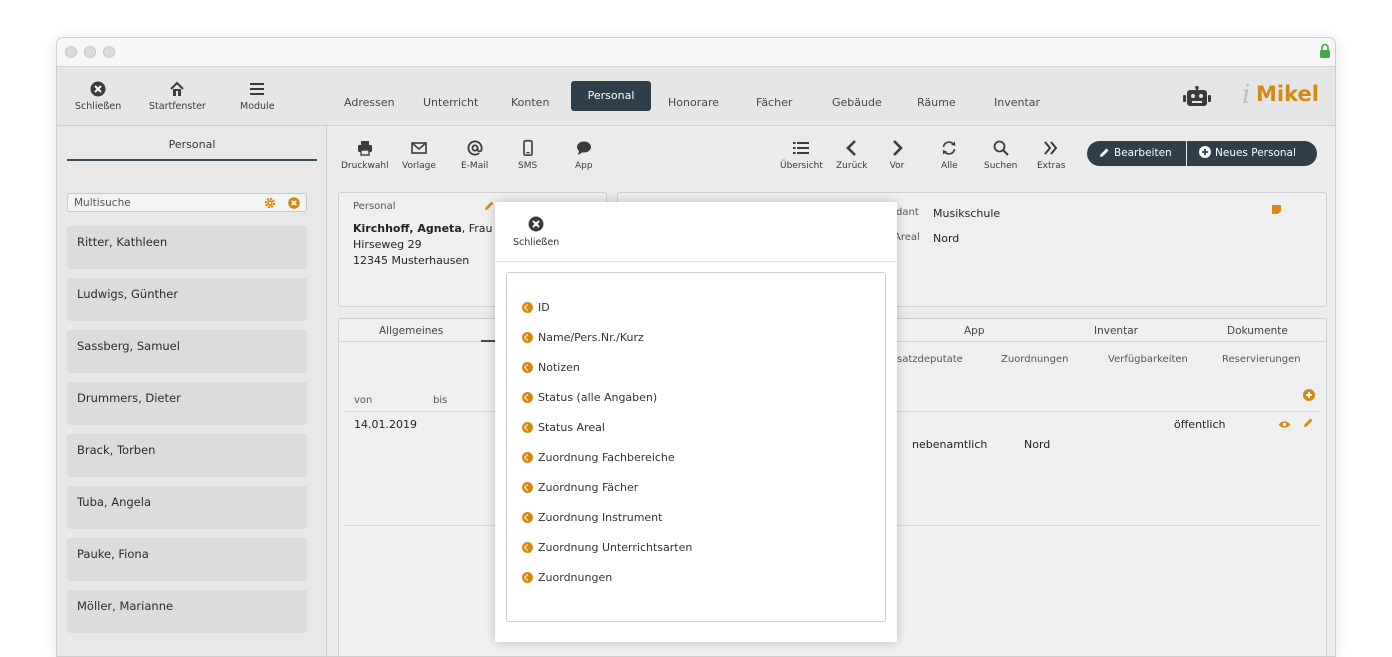  I want to click on print-button: Druckwahl, so click(365, 155).